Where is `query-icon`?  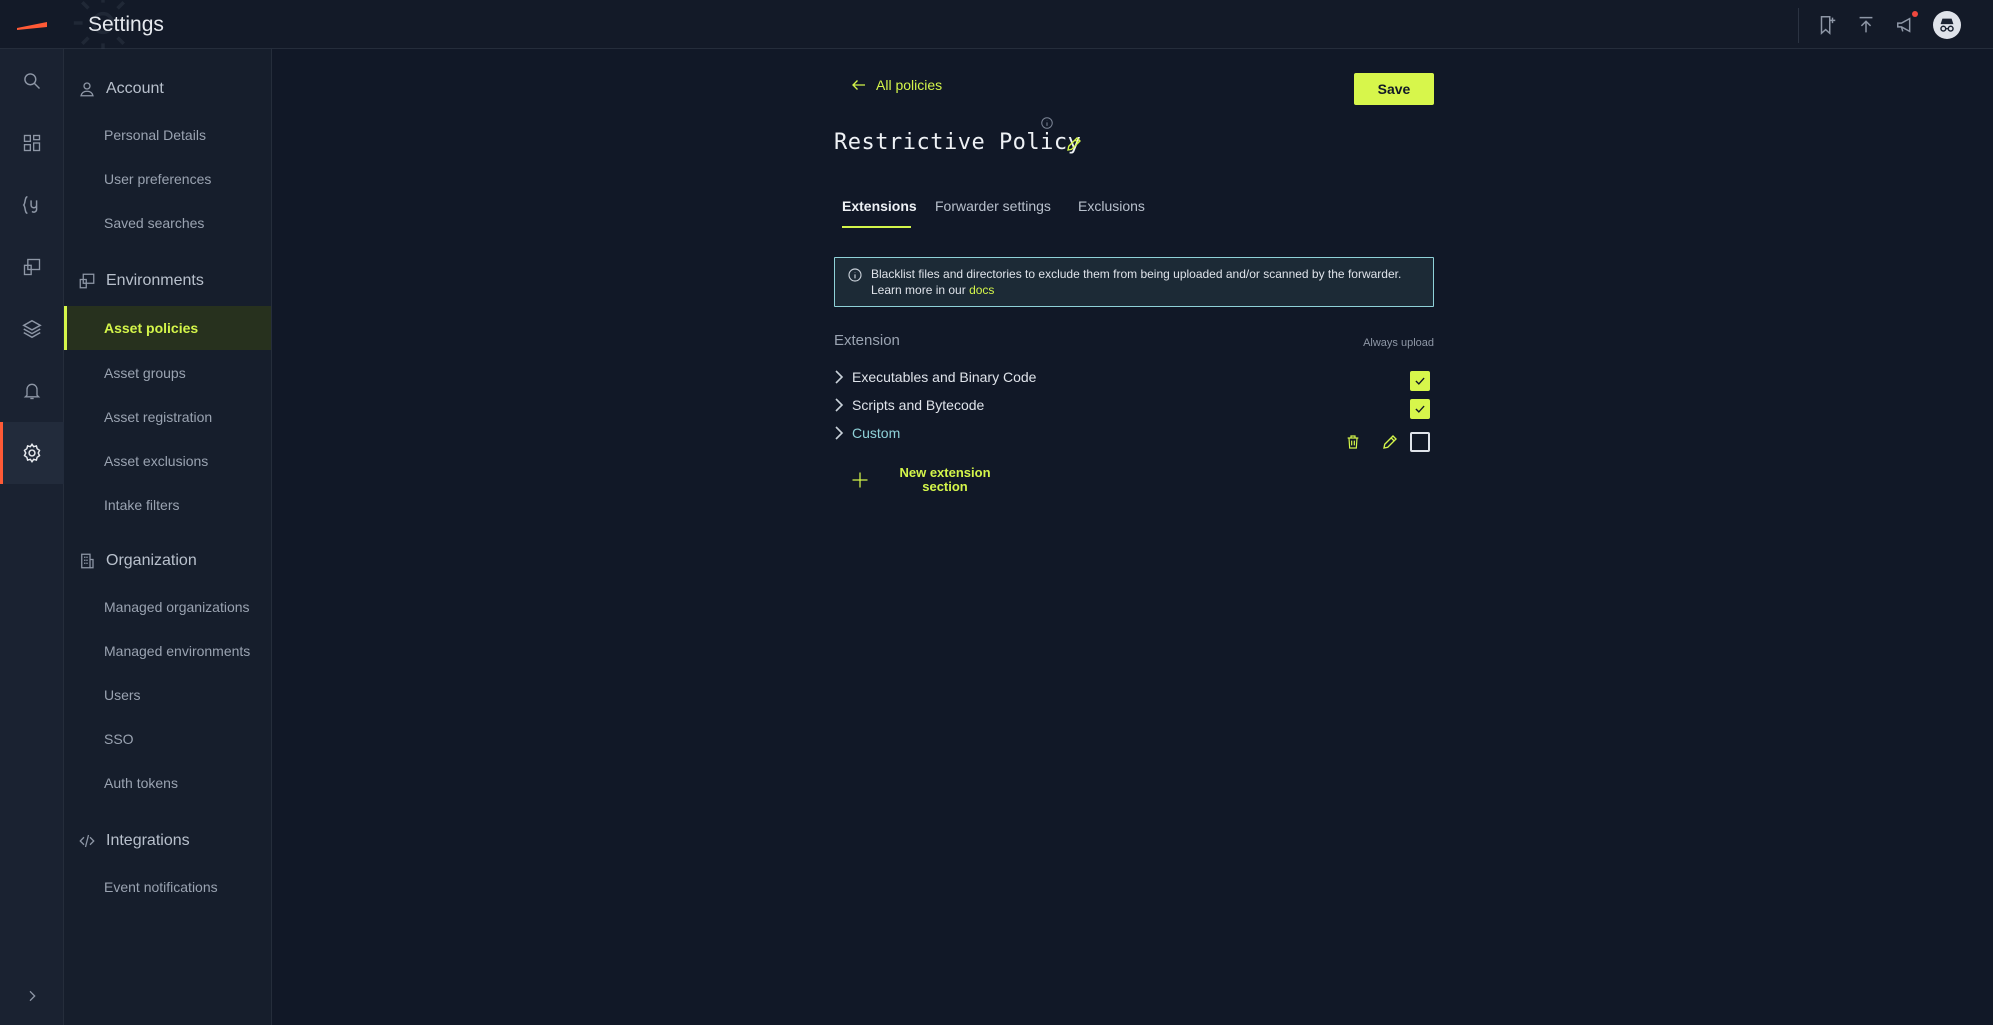 query-icon is located at coordinates (32, 205).